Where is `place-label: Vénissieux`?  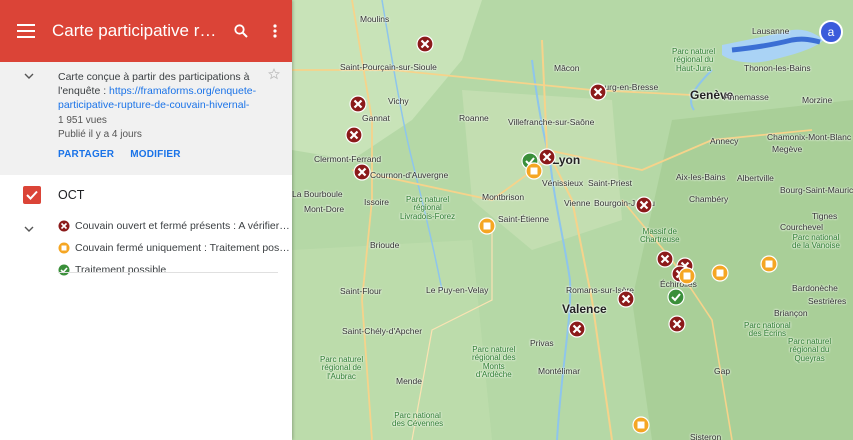
place-label: Vénissieux is located at coordinates (563, 183).